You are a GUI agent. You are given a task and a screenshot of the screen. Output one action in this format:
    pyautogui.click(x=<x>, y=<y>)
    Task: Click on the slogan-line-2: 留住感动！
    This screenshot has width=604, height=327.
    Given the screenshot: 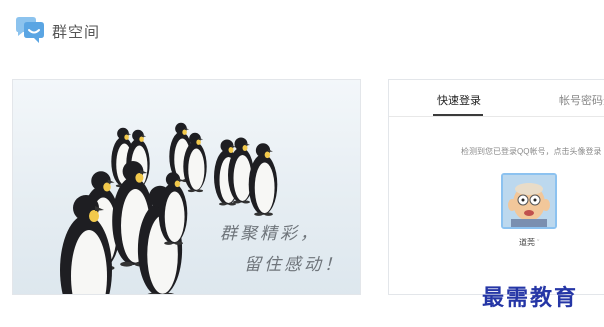 What is the action you would take?
    pyautogui.click(x=294, y=265)
    